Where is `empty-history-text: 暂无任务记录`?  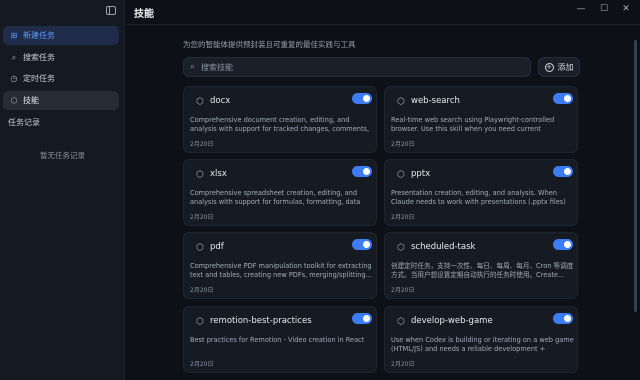 empty-history-text: 暂无任务记录 is located at coordinates (62, 155).